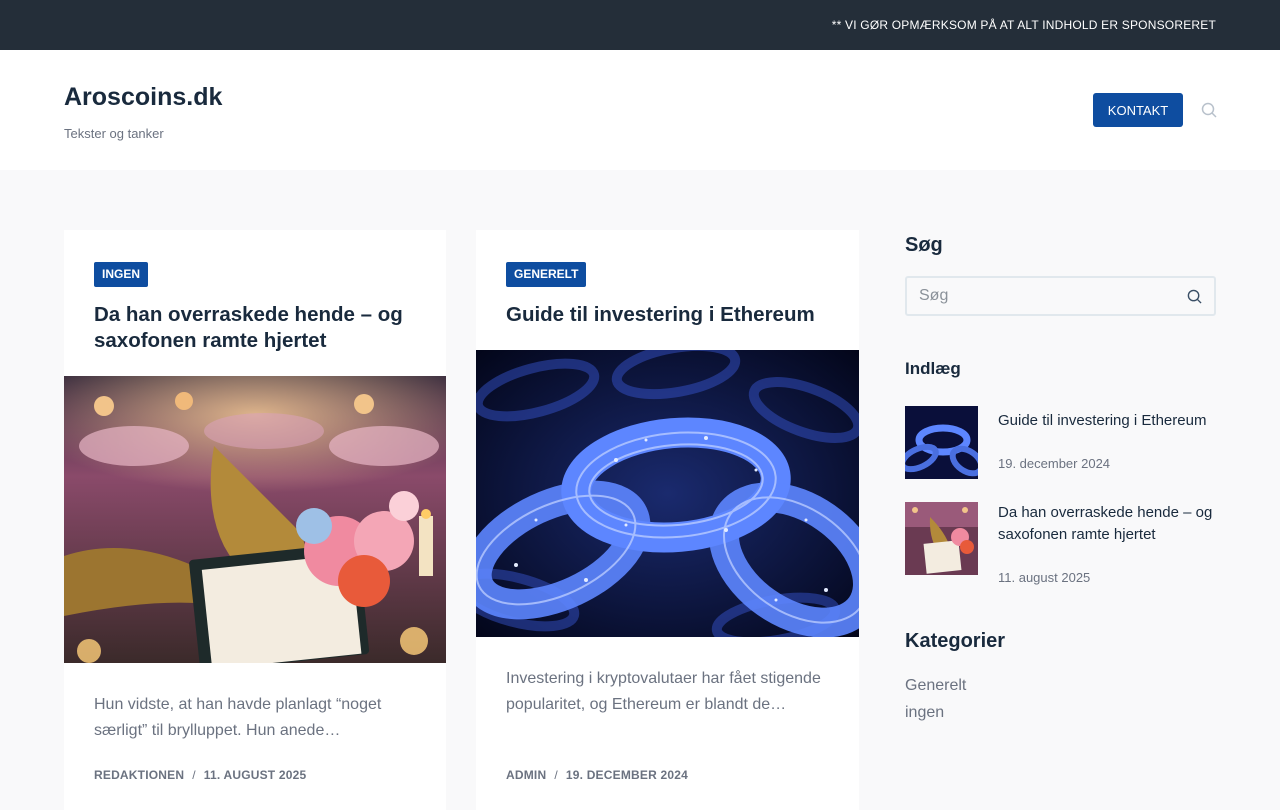 The height and width of the screenshot is (810, 1280). Describe the element at coordinates (933, 368) in the screenshot. I see `sidebar-posts-heading: Indlæg` at that location.